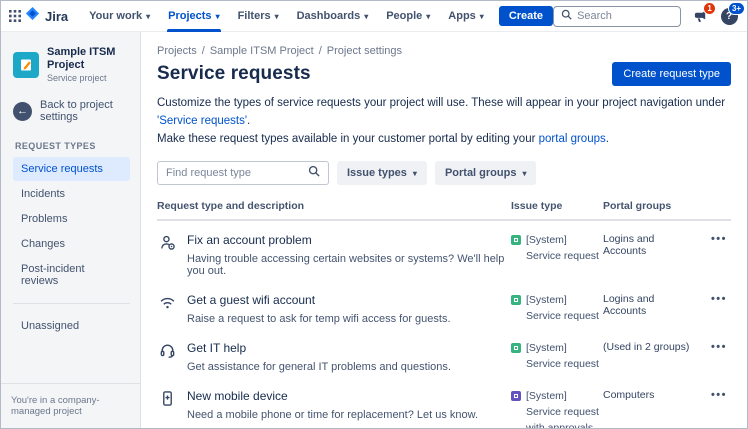 This screenshot has height=429, width=748. I want to click on account-problem-icon, so click(167, 255).